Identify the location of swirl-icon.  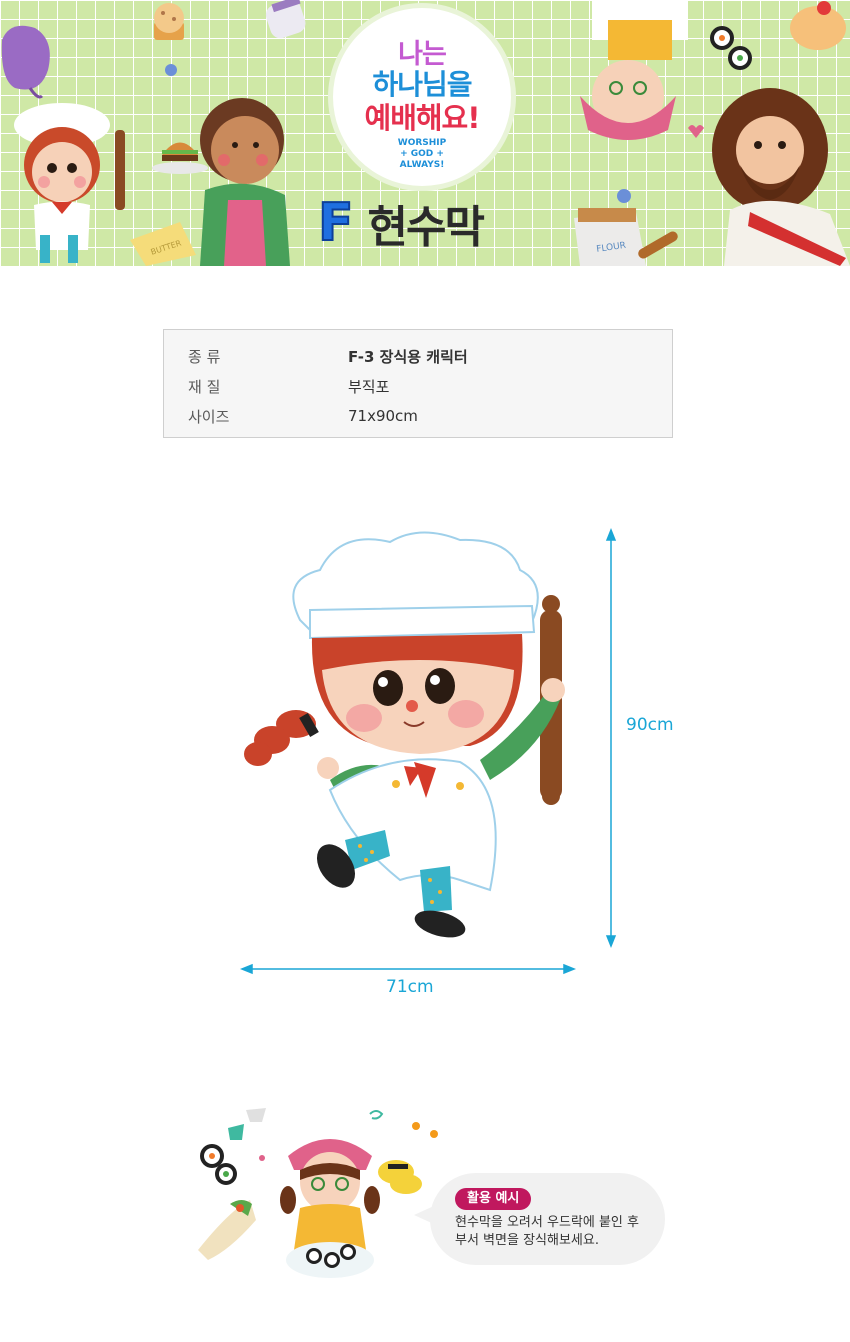
(376, 1115).